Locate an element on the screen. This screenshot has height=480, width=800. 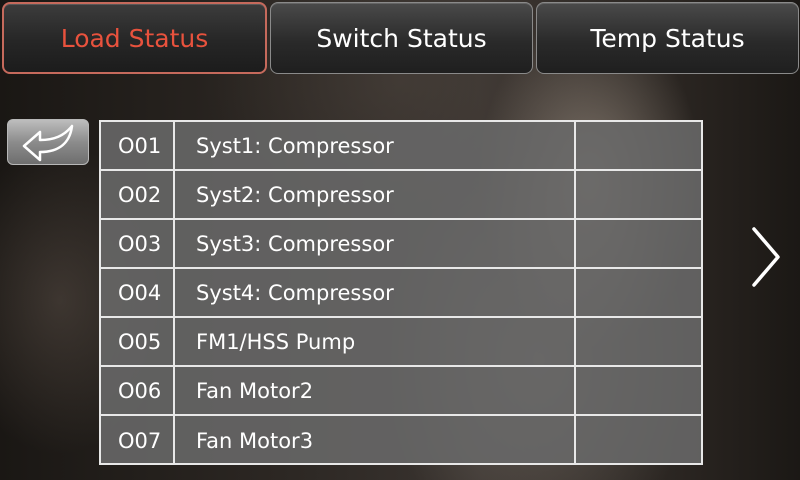
tab-switch-status-label: Switch Status is located at coordinates (401, 38).